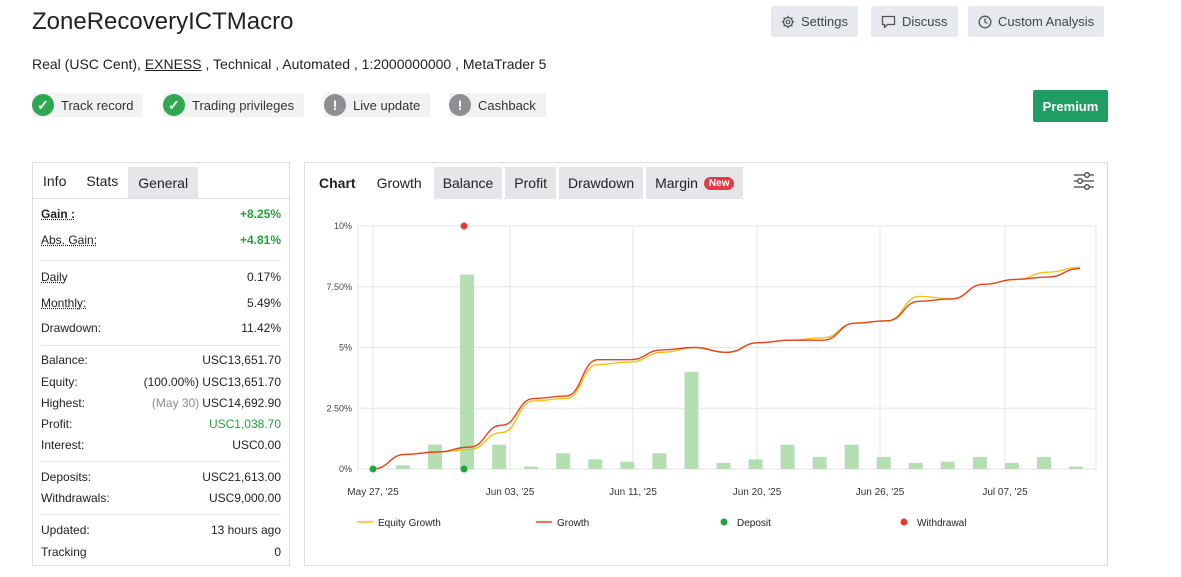 Image resolution: width=1181 pixels, height=577 pixels. What do you see at coordinates (468, 183) in the screenshot?
I see `tab-balance: Balance` at bounding box center [468, 183].